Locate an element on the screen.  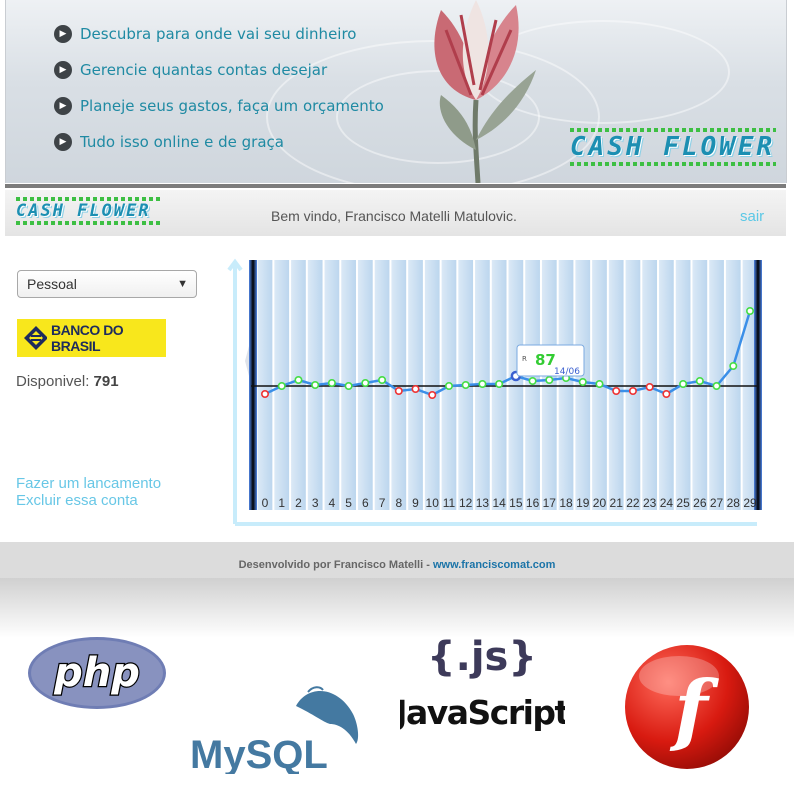
bank-symbol-icon is located at coordinates (35, 338).